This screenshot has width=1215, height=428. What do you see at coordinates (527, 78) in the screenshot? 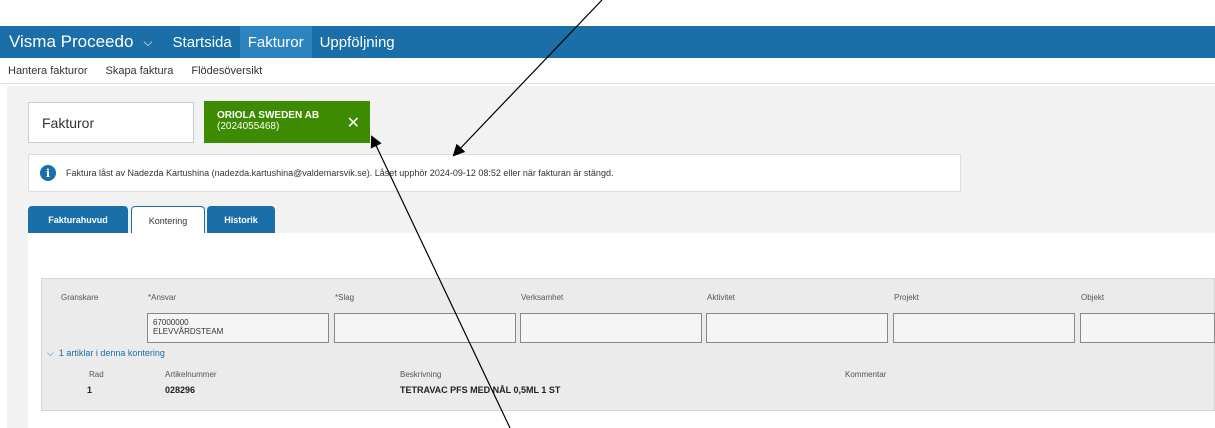
I see `arrow-to-lock-message` at bounding box center [527, 78].